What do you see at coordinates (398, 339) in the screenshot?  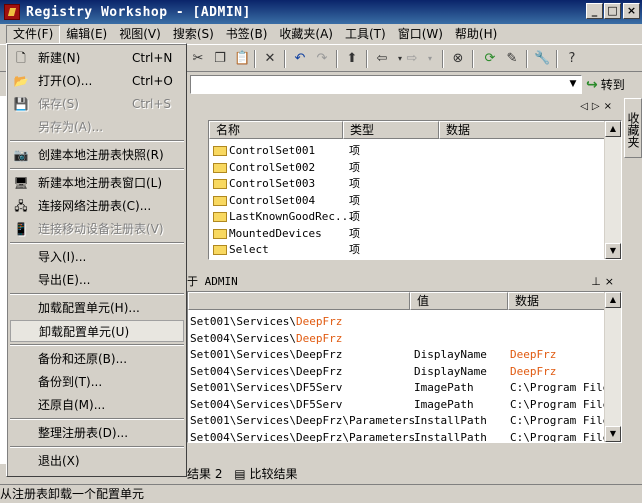 I see `table-row: Set004\Services\DeepFrz` at bounding box center [398, 339].